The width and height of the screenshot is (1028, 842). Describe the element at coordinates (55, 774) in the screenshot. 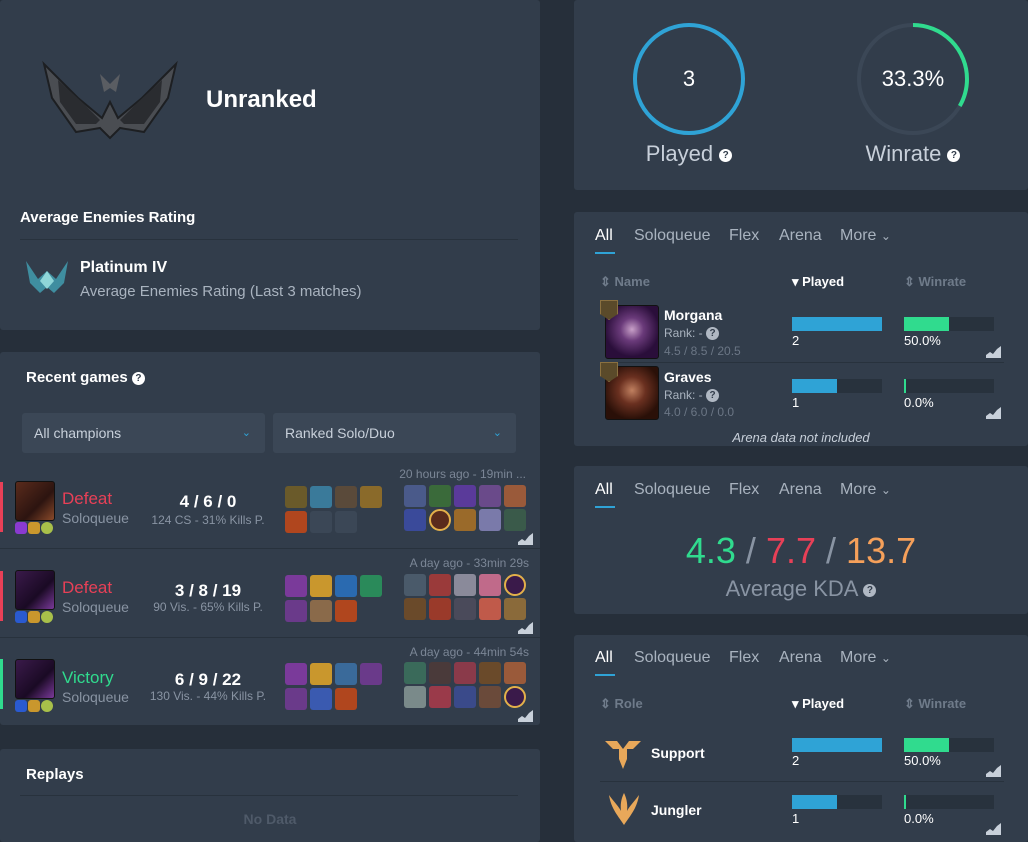

I see `replays-title: Replays` at that location.